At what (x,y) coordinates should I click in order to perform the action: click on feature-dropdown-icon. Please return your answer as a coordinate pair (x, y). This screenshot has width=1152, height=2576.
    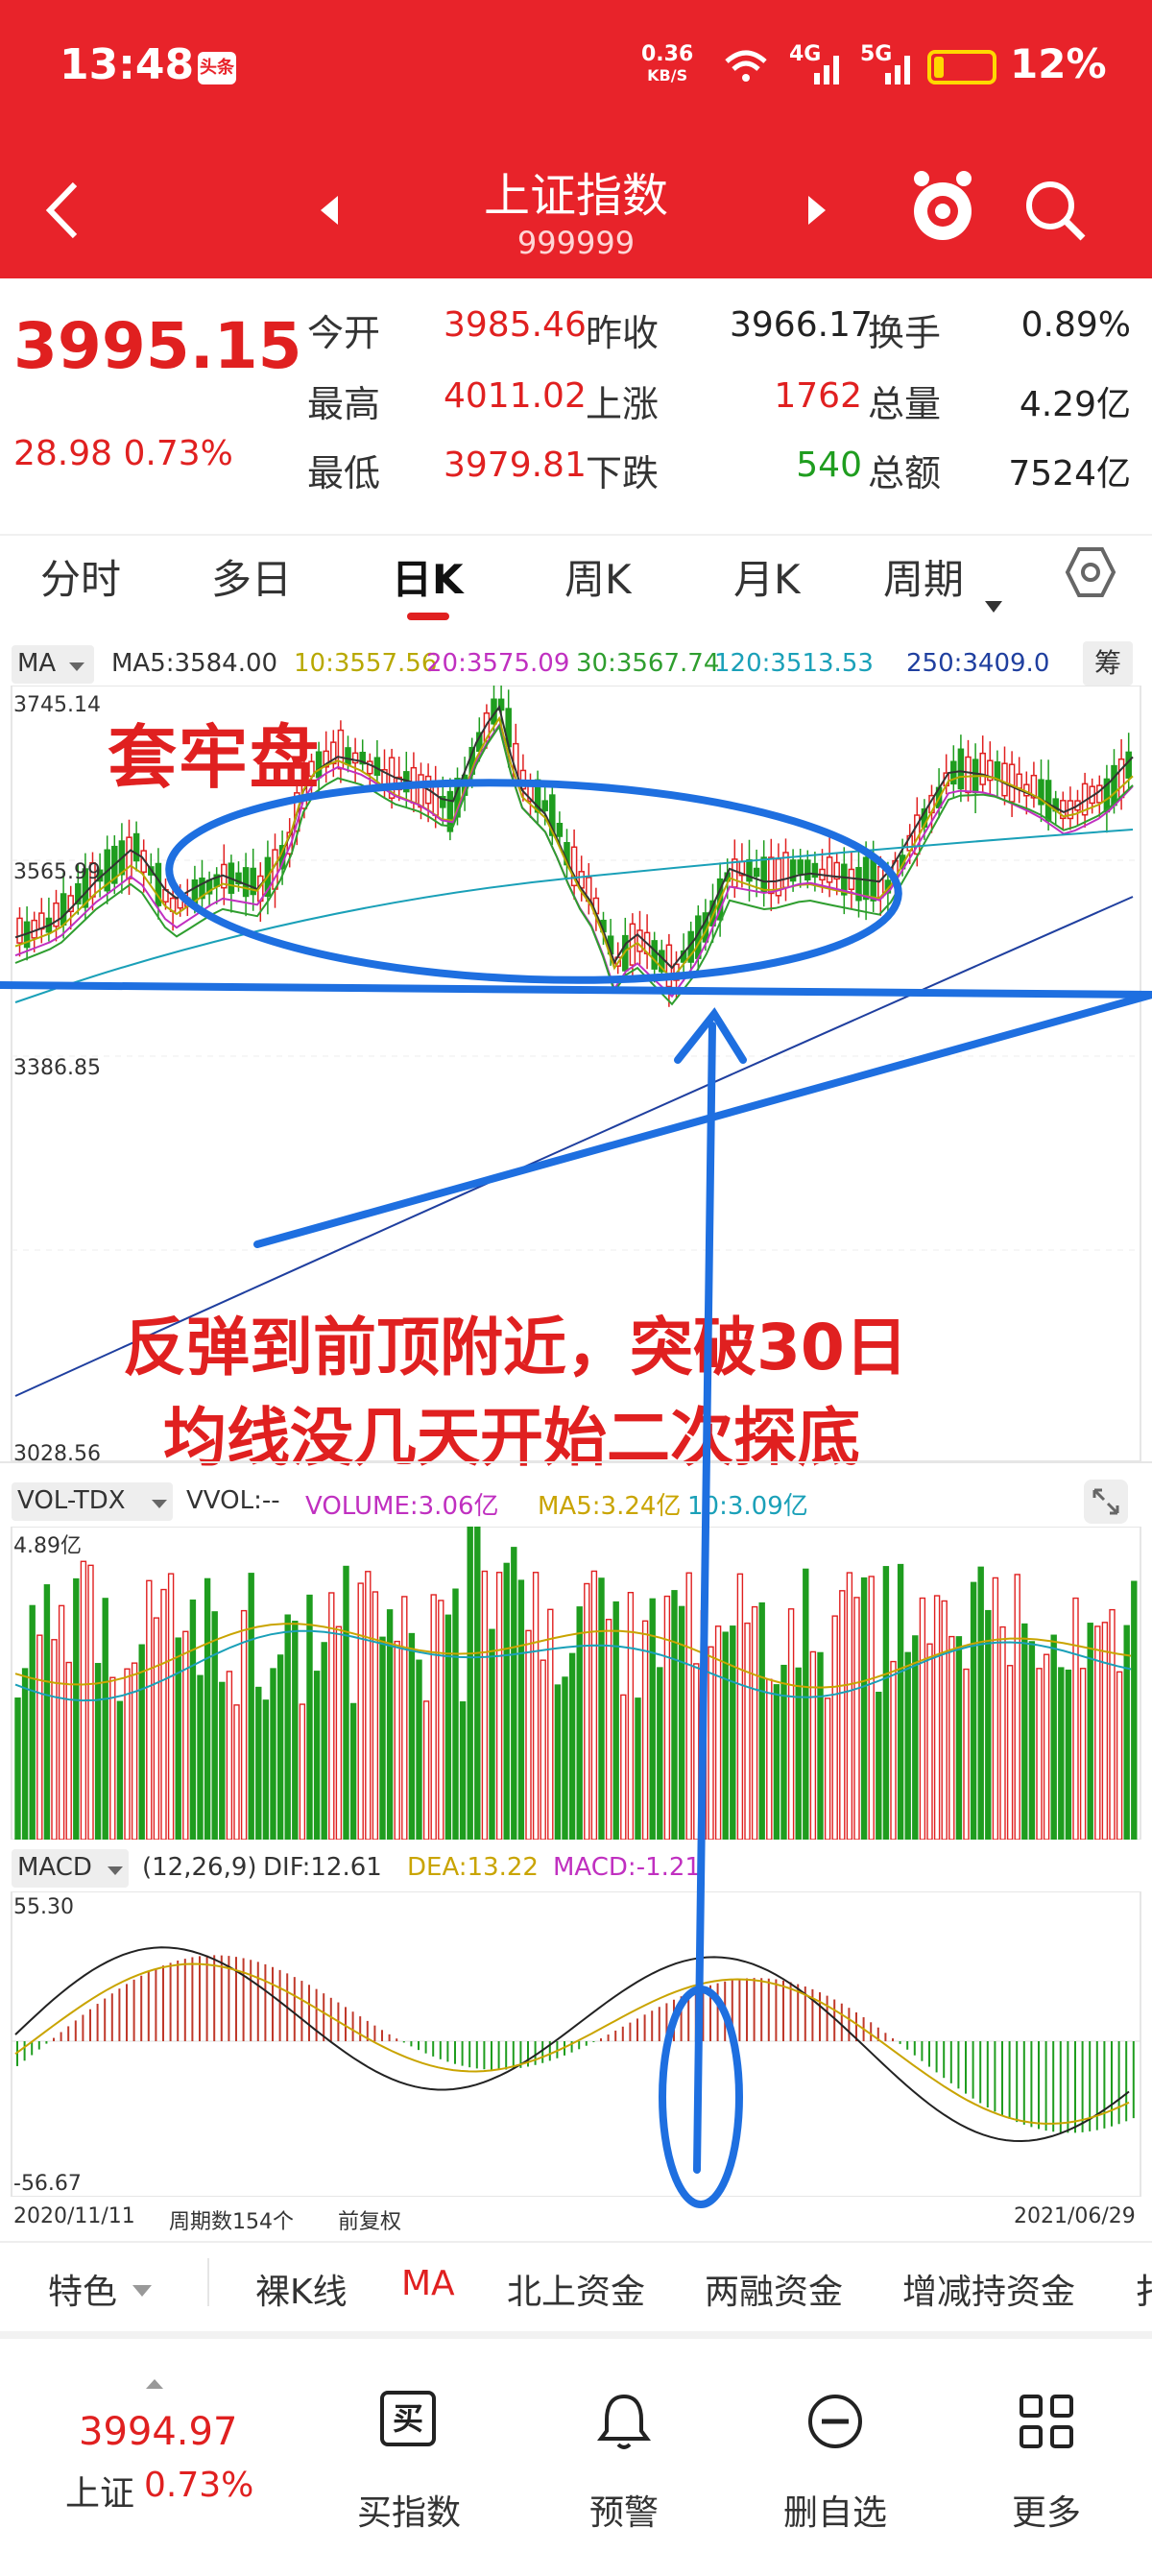
    Looking at the image, I should click on (142, 2291).